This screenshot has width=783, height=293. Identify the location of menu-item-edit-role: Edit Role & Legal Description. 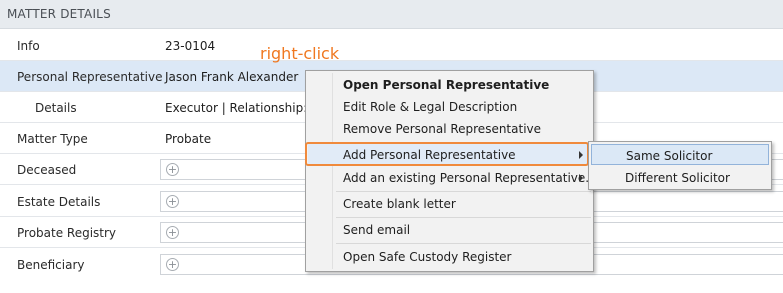
(449, 107).